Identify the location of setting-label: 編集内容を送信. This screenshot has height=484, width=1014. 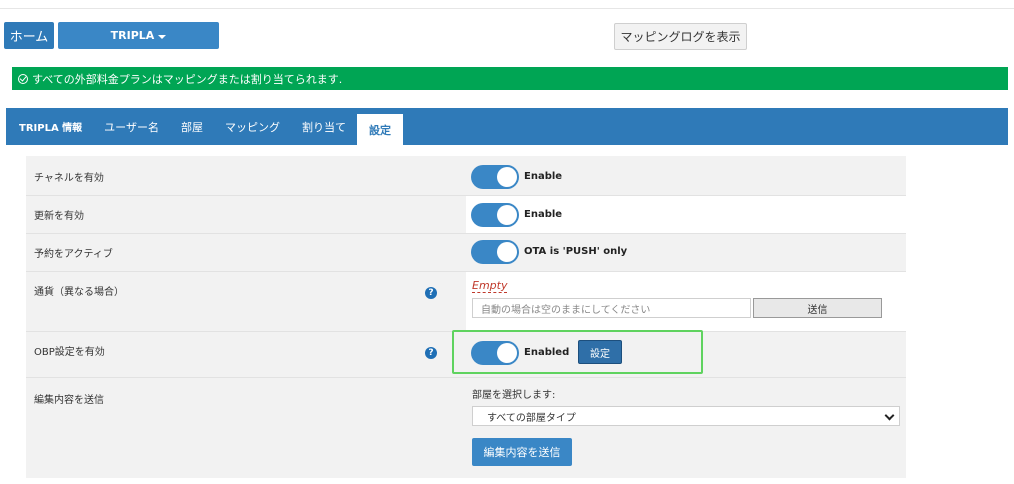
(69, 400).